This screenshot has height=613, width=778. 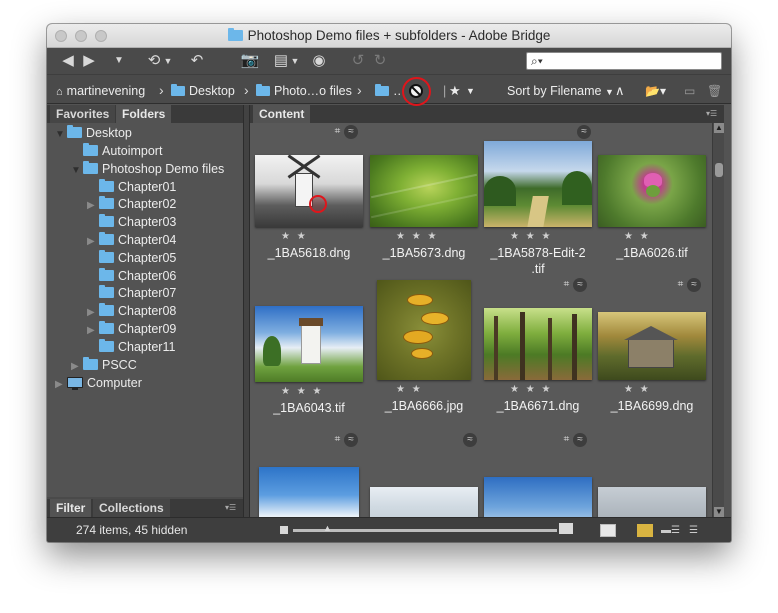 What do you see at coordinates (327, 528) in the screenshot?
I see `slider-knob-icon: ▲` at bounding box center [327, 528].